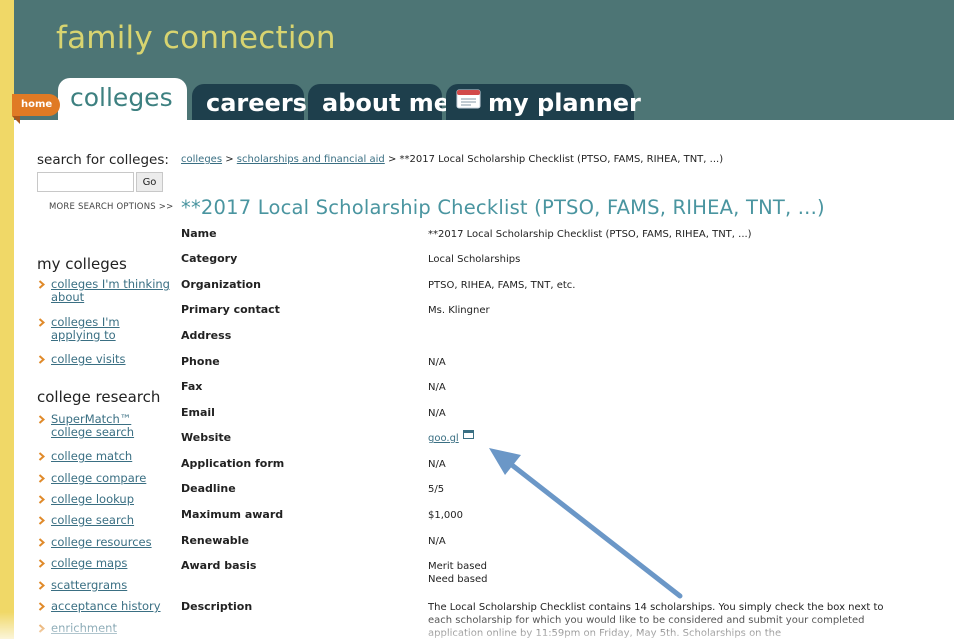 The width and height of the screenshot is (954, 639). Describe the element at coordinates (84, 628) in the screenshot. I see `sidebar-item-label: enrichment` at that location.